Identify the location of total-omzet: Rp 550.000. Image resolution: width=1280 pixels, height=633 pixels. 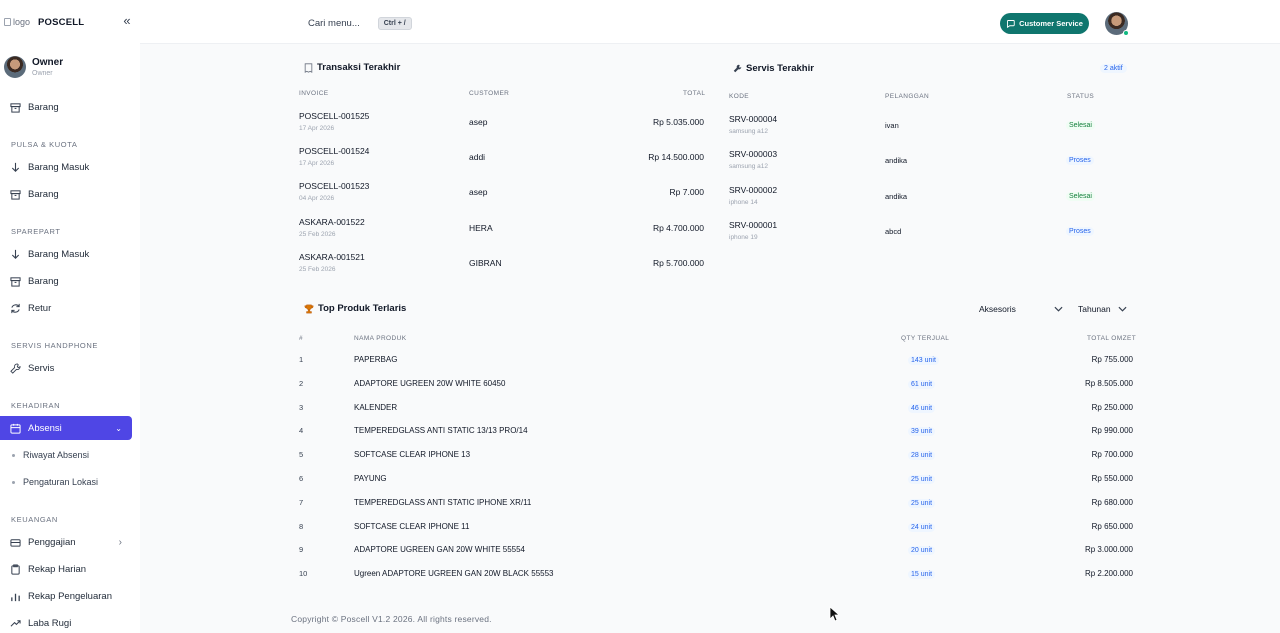
(1112, 478).